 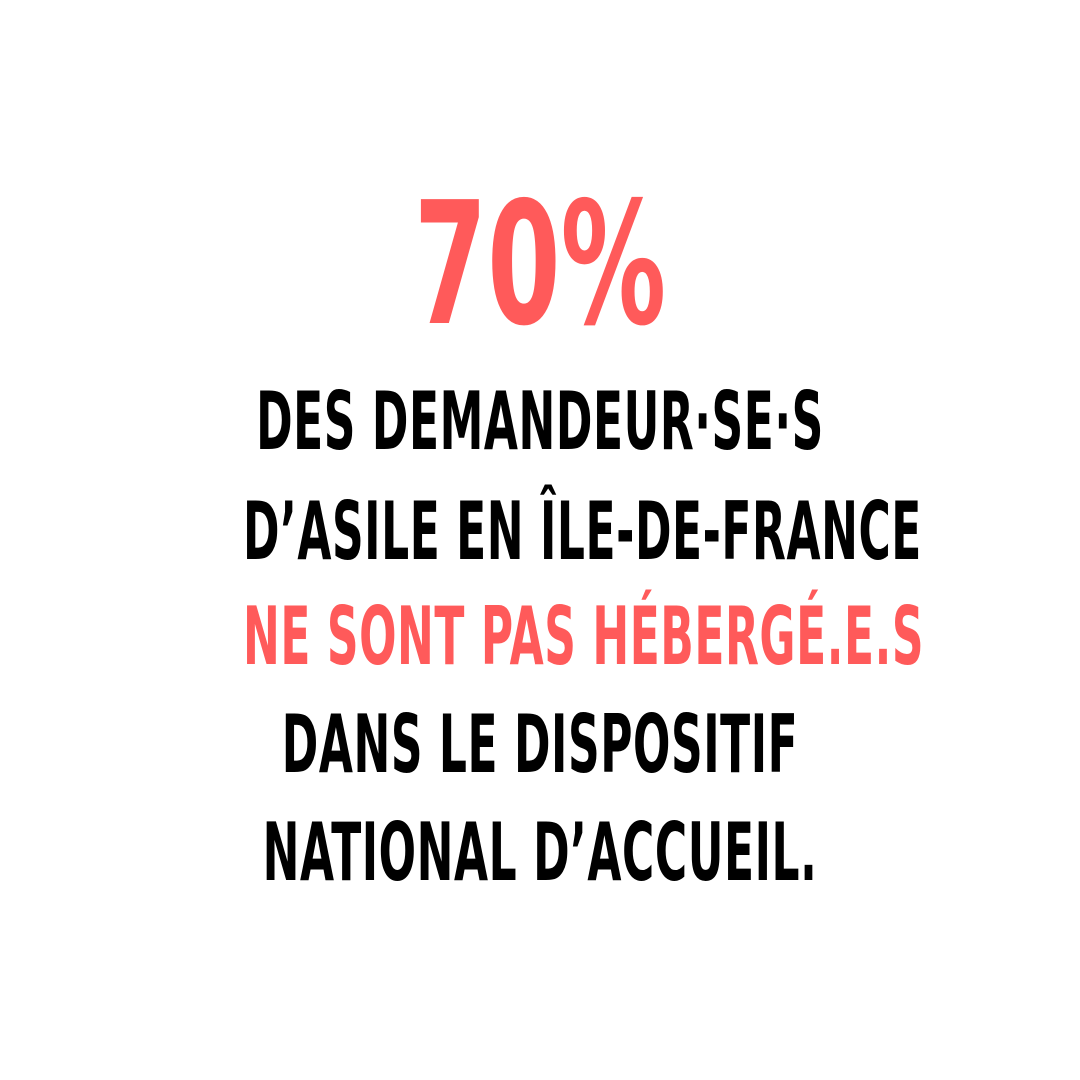 What do you see at coordinates (540, 852) in the screenshot?
I see `body-line-5: NATIONAL D’ACCUEIL.` at bounding box center [540, 852].